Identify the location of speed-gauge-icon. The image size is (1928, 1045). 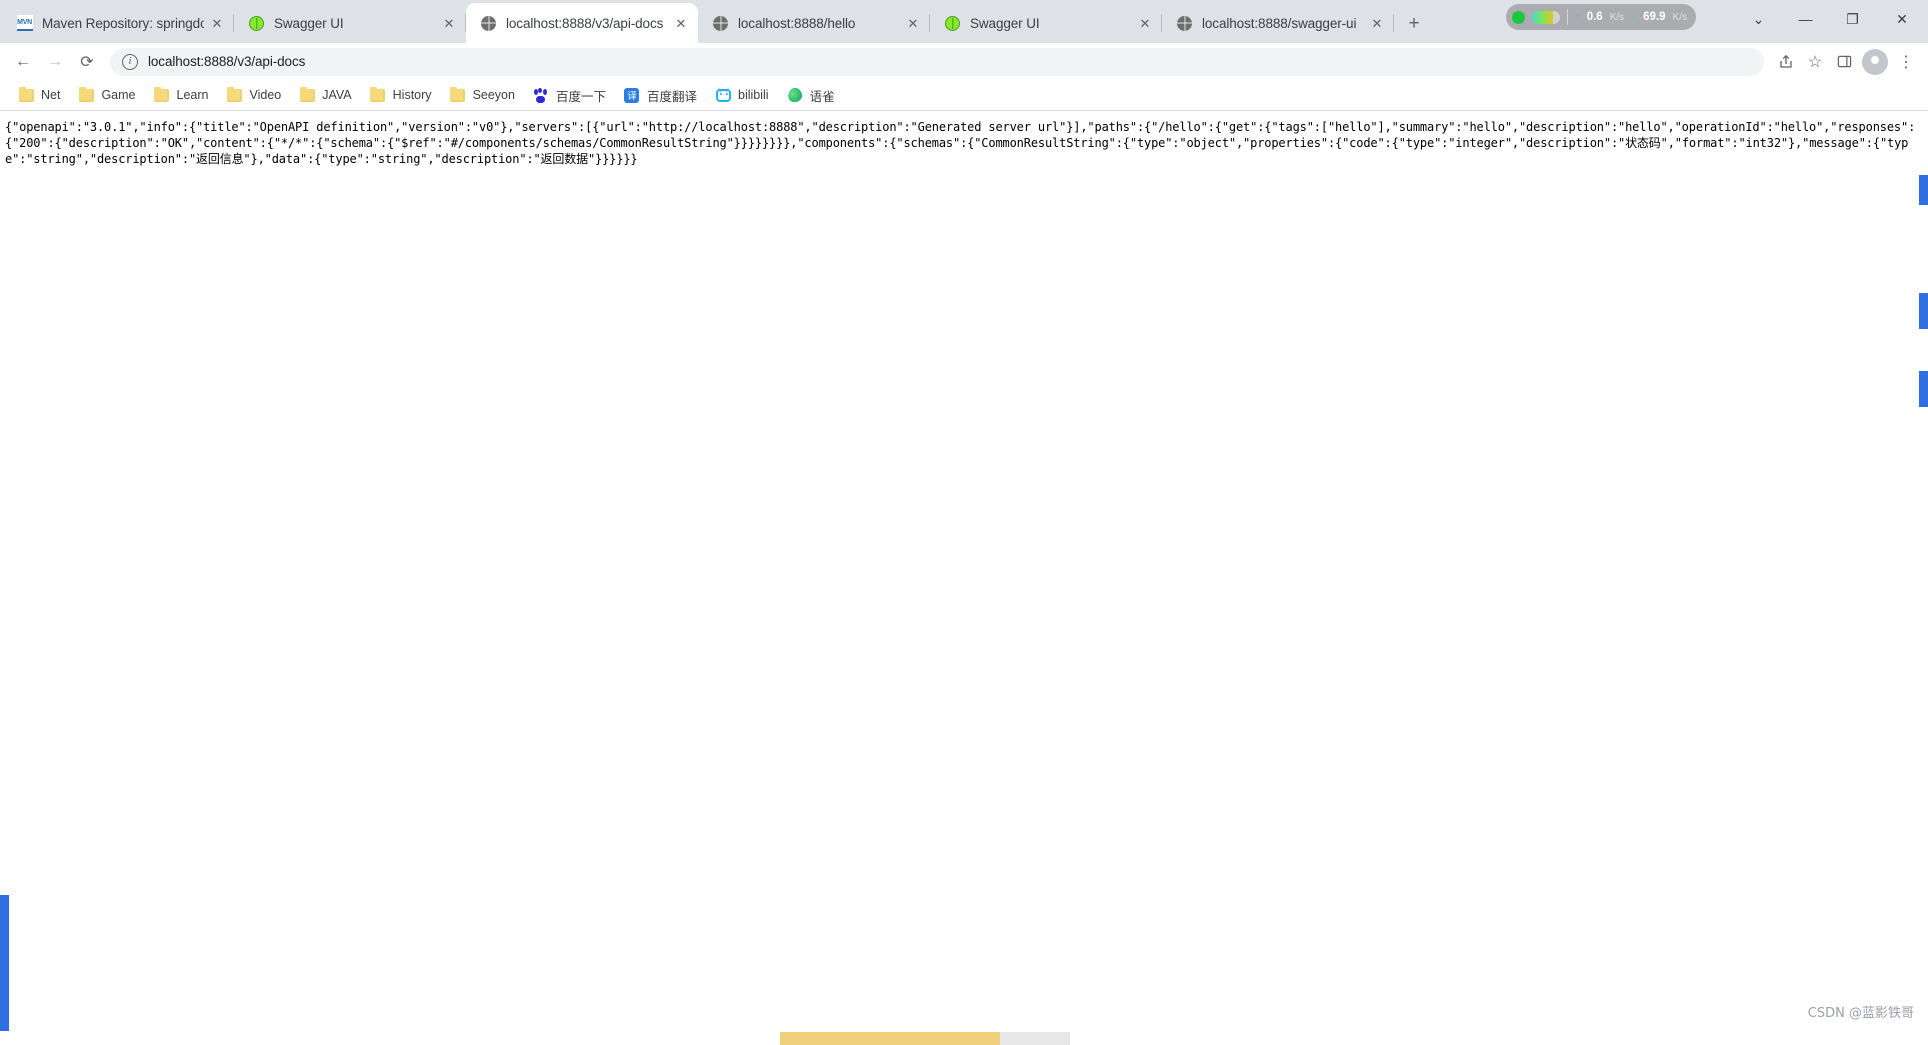
(1545, 17).